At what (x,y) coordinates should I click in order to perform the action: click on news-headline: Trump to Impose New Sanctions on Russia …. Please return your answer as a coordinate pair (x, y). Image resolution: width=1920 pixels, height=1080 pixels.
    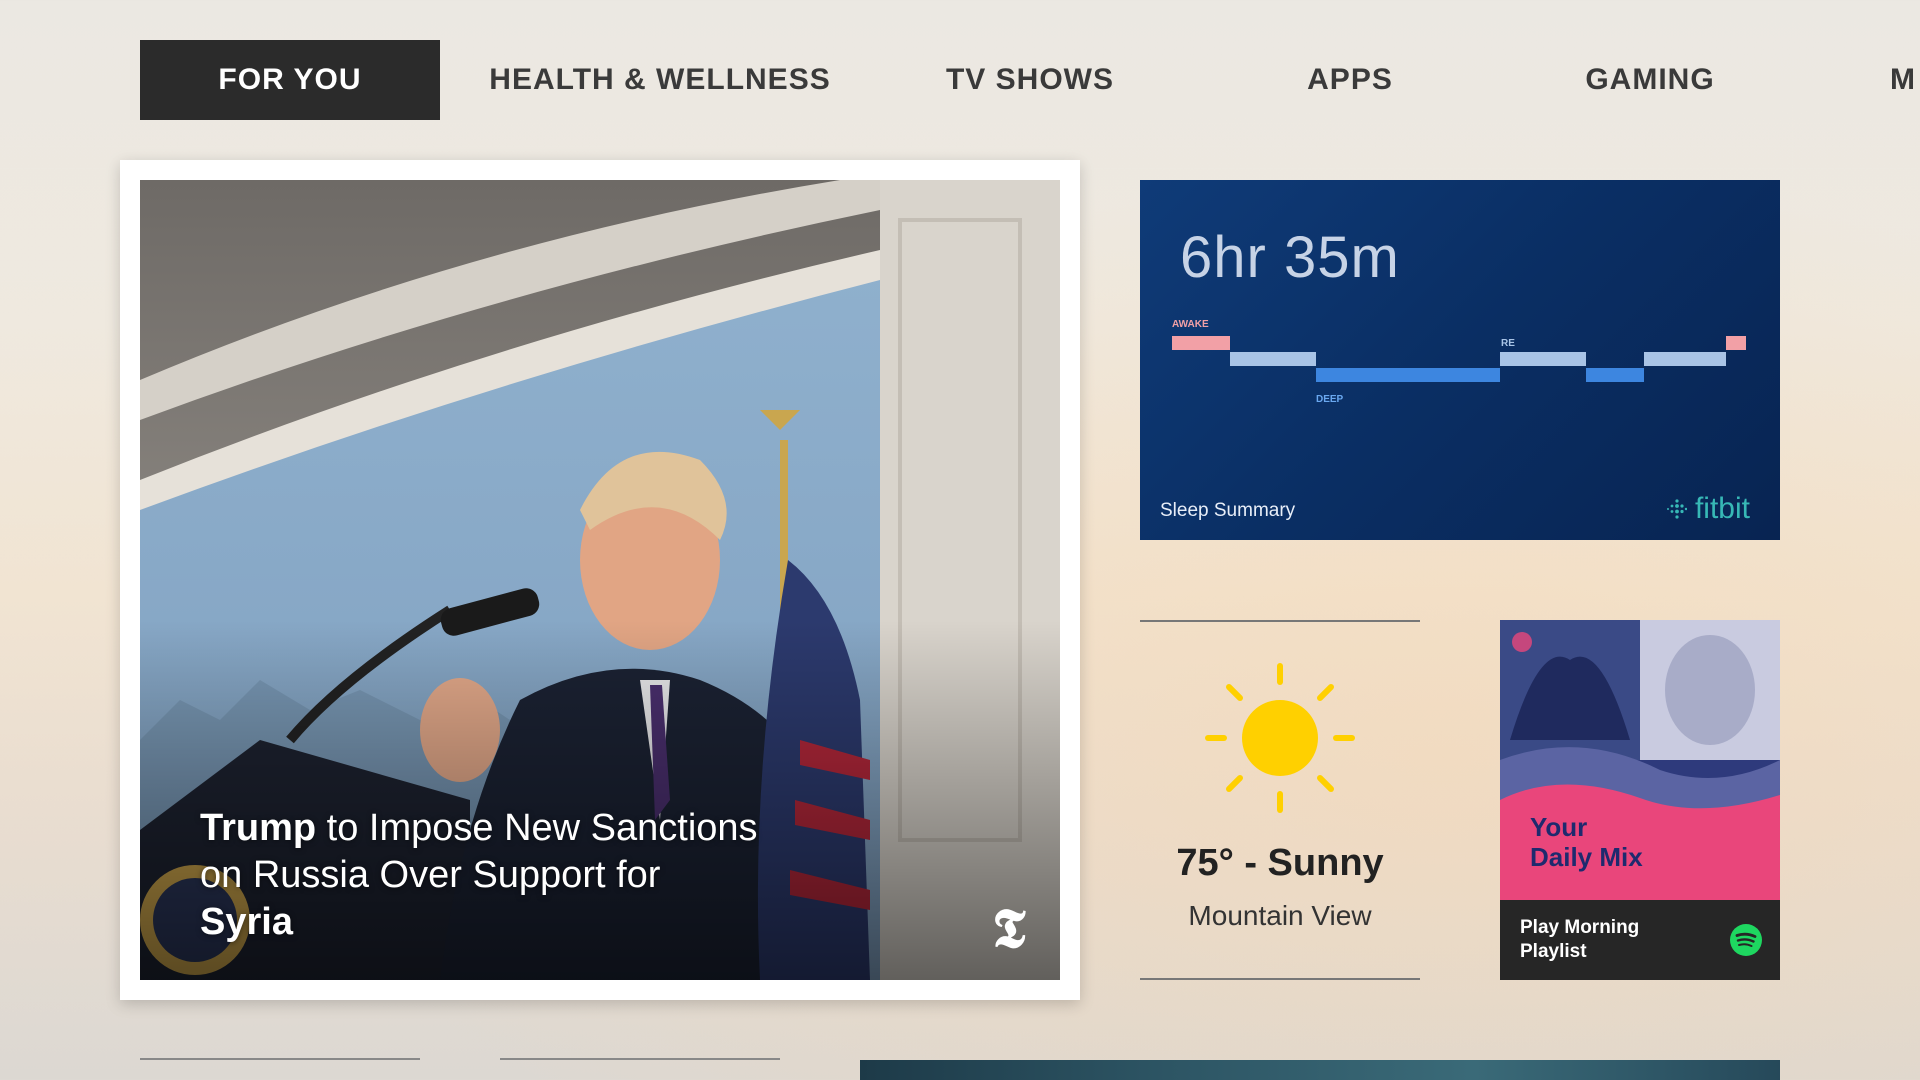
    Looking at the image, I should click on (479, 875).